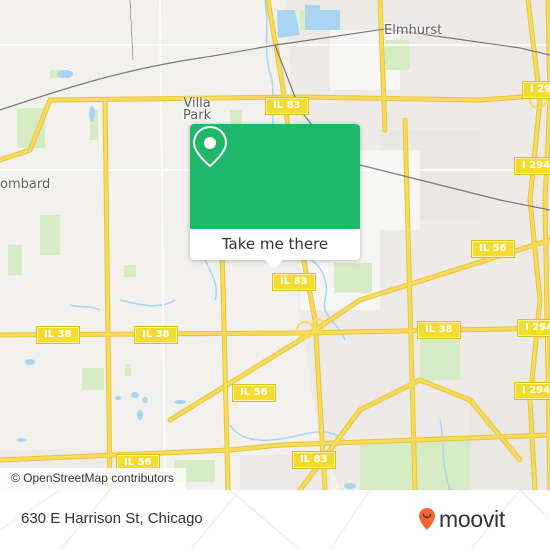 This screenshot has width=550, height=550. Describe the element at coordinates (274, 264) in the screenshot. I see `popup-pointer` at that location.